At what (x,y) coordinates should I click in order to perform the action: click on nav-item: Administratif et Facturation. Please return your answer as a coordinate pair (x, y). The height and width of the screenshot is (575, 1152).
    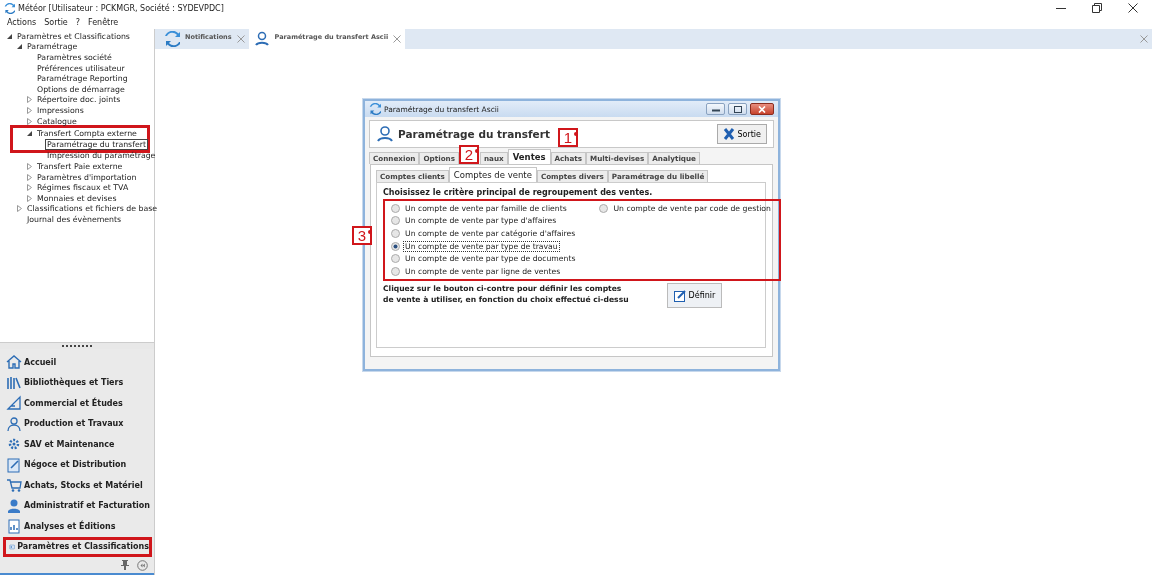
    Looking at the image, I should click on (77, 506).